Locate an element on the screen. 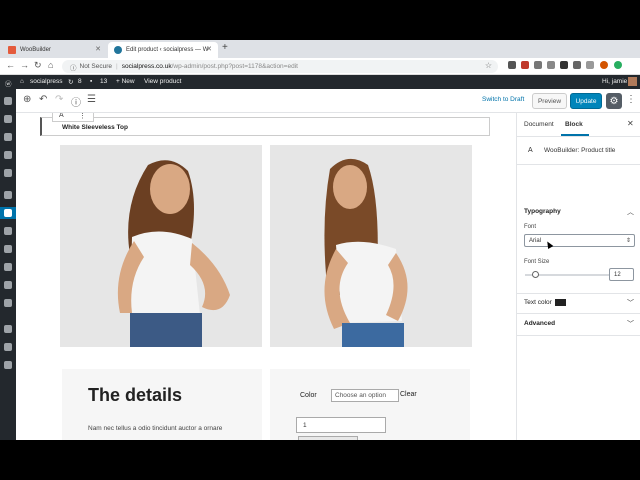 This screenshot has height=480, width=640. plugins-icon is located at coordinates (8, 249).